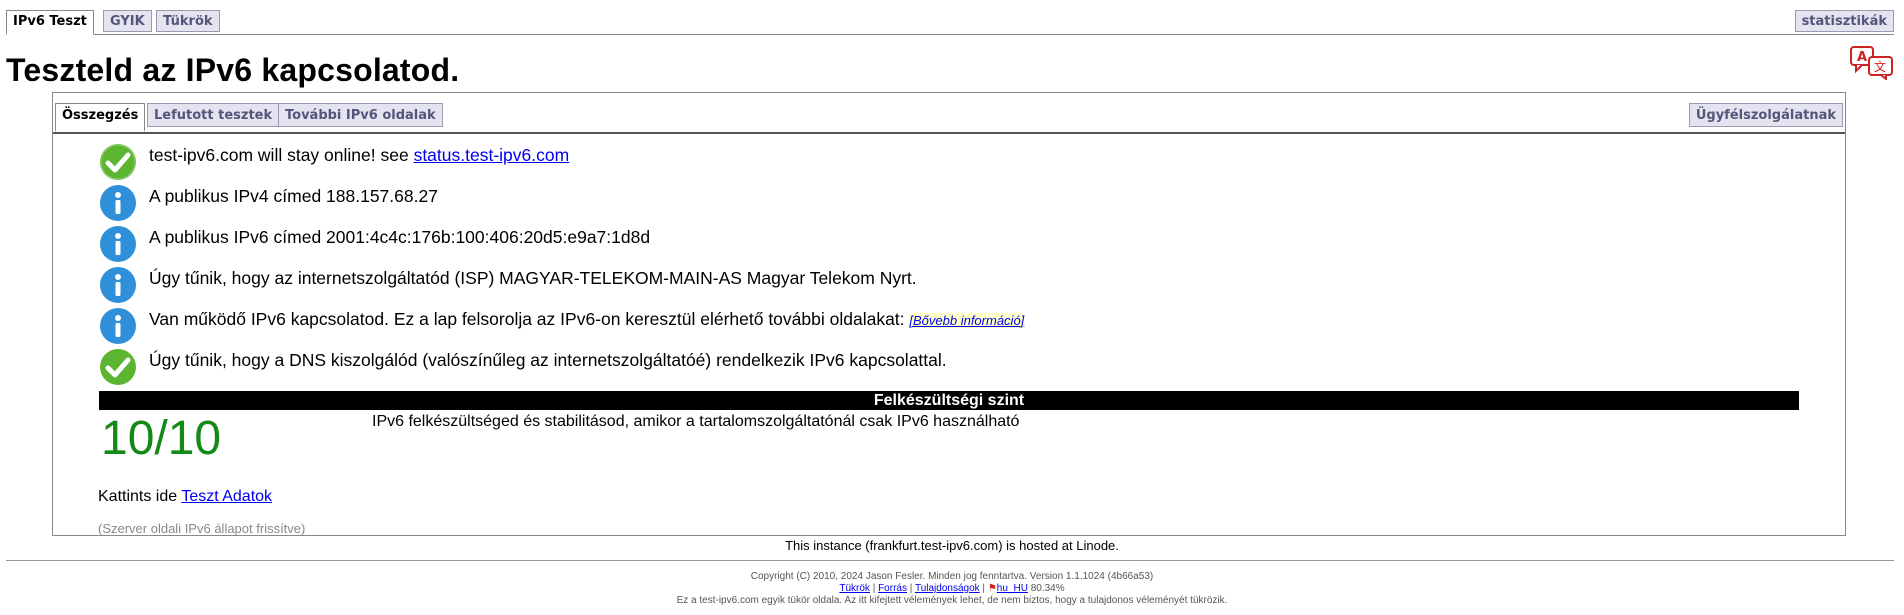 The width and height of the screenshot is (1904, 615). What do you see at coordinates (100, 117) in the screenshot?
I see `tab-summary: Összegzés` at bounding box center [100, 117].